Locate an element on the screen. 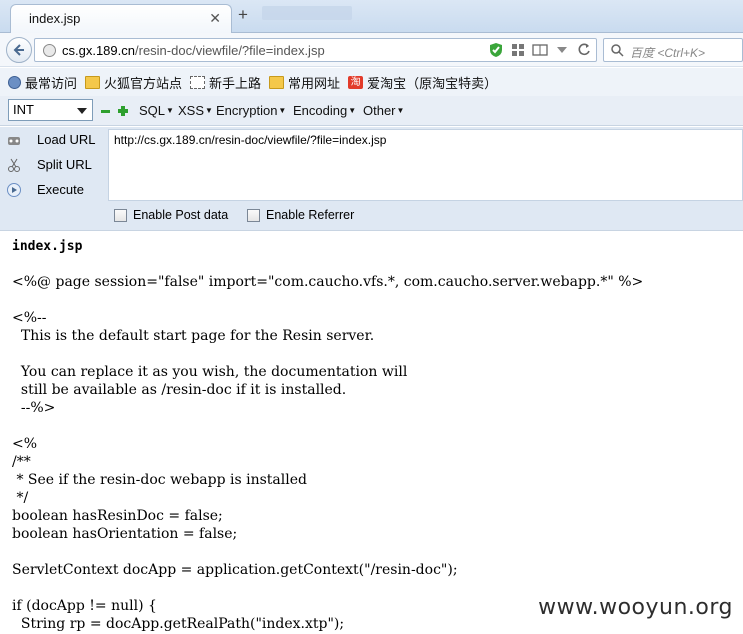 This screenshot has width=743, height=634. increase-icon is located at coordinates (123, 111).